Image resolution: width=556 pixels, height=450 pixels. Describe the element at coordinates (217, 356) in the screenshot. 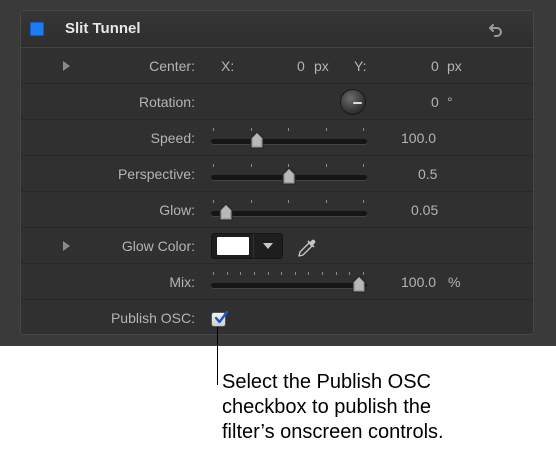

I see `callout-line` at that location.